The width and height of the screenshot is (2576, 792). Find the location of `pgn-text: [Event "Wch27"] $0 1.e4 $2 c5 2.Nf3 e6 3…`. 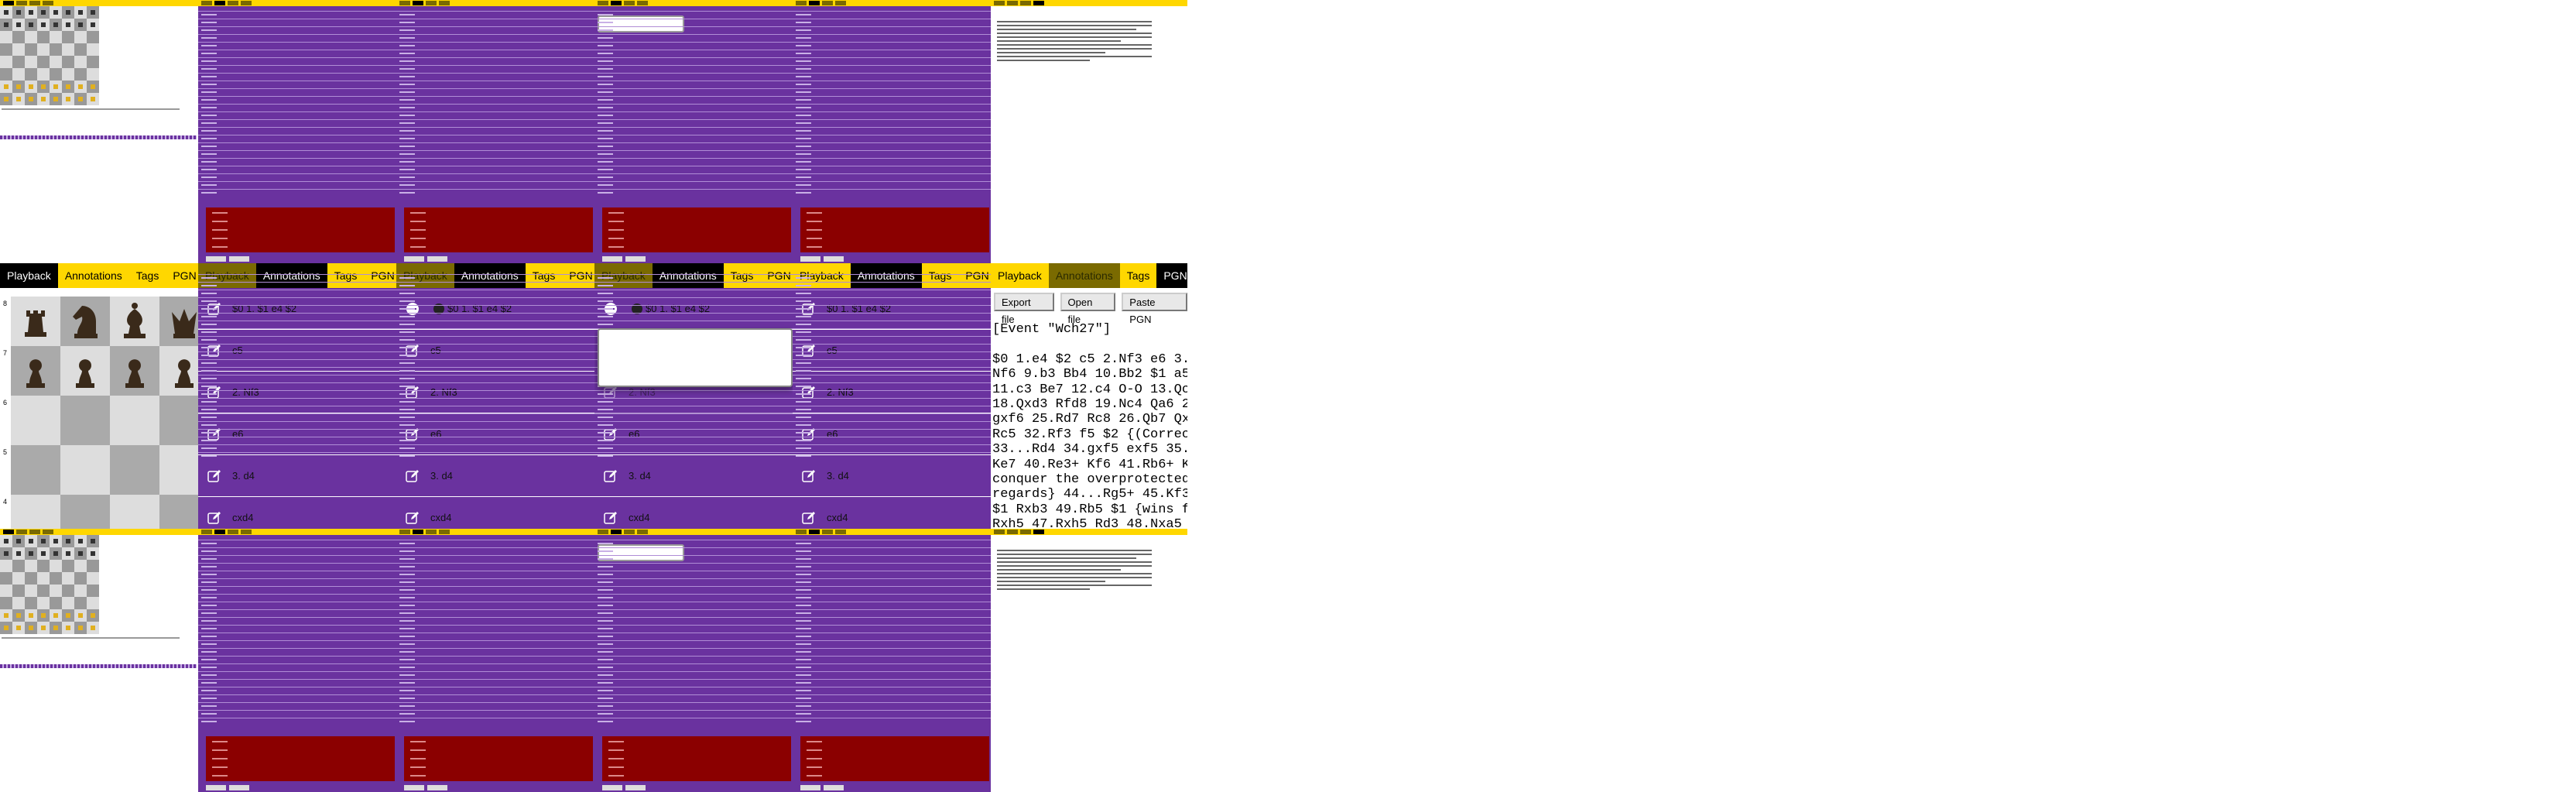

pgn-text: [Event "Wch27"] $0 1.e4 $2 c5 2.Nf3 e6 3… is located at coordinates (1089, 426).